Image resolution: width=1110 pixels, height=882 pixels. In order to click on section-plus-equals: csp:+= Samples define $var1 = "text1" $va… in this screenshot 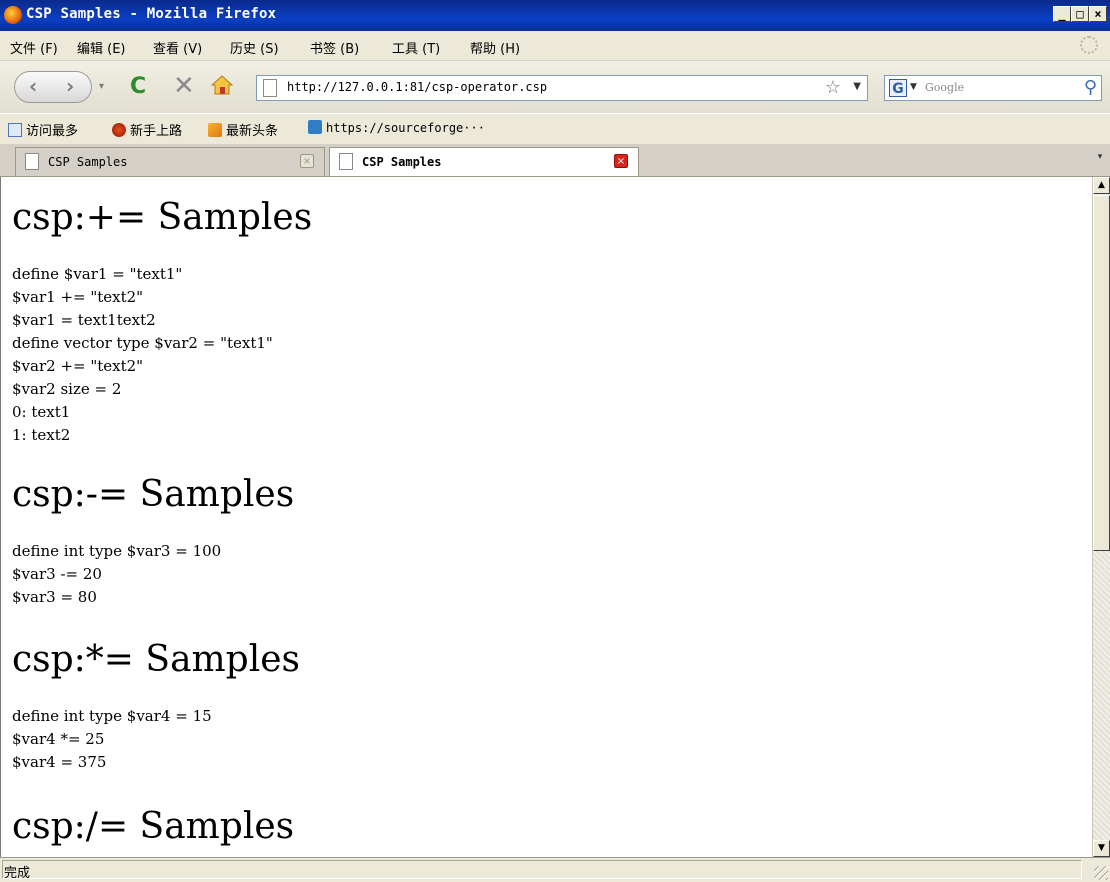, I will do `click(156, 322)`.